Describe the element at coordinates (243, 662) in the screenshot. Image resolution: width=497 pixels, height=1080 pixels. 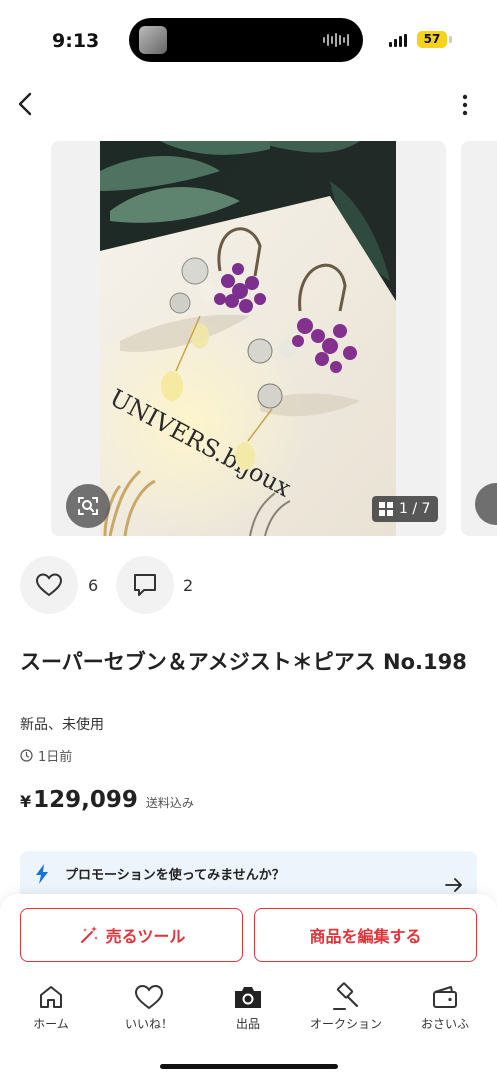
I see `product-title: スーパーセブン＆アメジスト＊ピアス No.198` at that location.